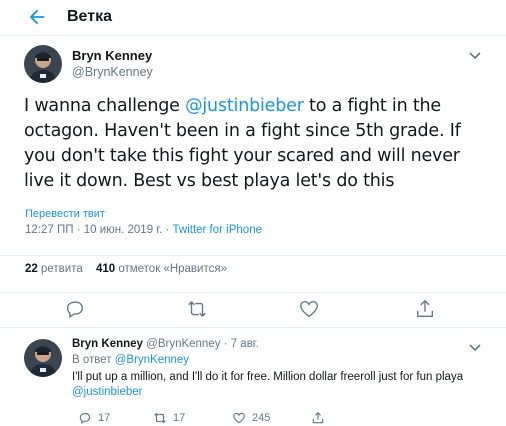 Image resolution: width=506 pixels, height=426 pixels. I want to click on tweet-text-start: I wanna challenge, so click(105, 106).